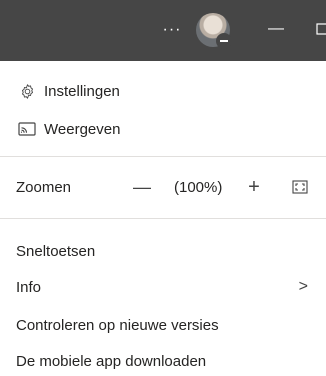 Image resolution: width=326 pixels, height=376 pixels. What do you see at coordinates (27, 129) in the screenshot?
I see `cast-icon` at bounding box center [27, 129].